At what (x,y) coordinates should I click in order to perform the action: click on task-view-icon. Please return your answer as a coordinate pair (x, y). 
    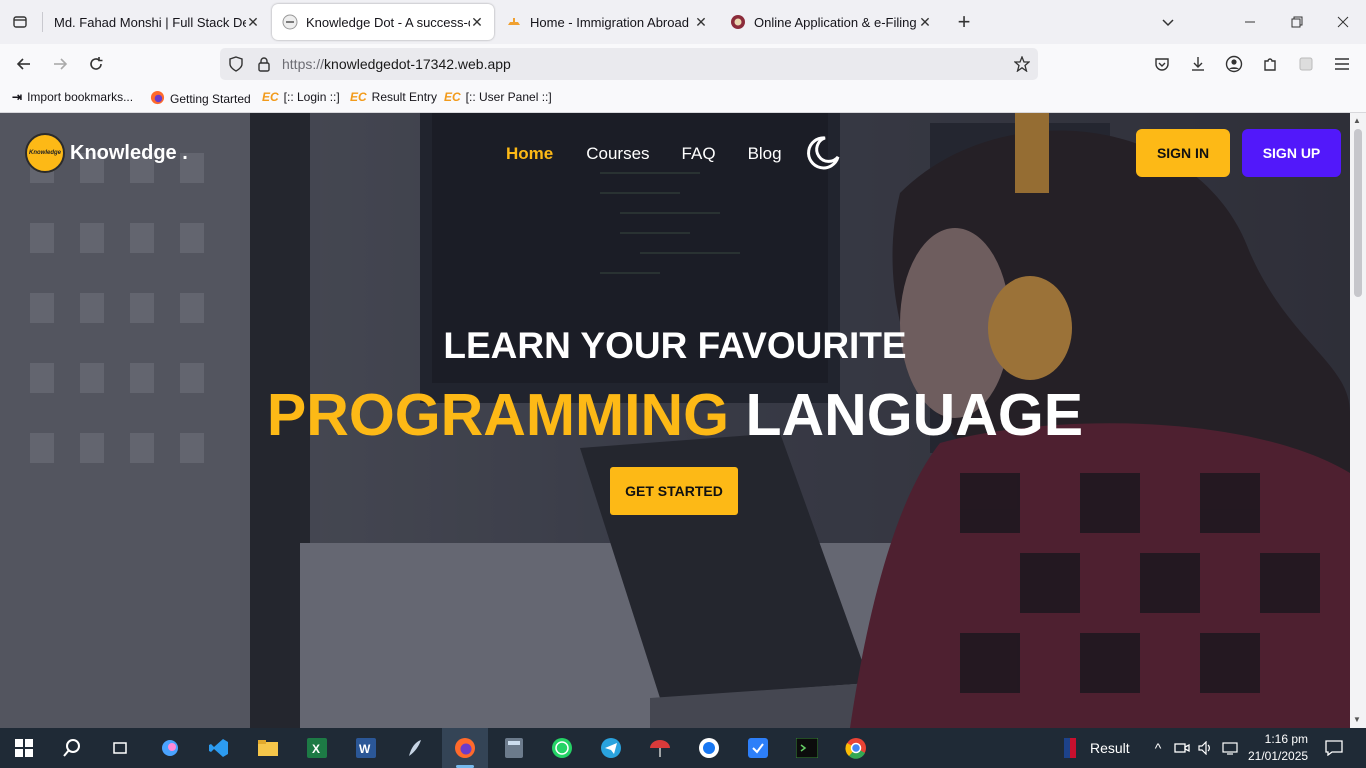
    Looking at the image, I should click on (120, 748).